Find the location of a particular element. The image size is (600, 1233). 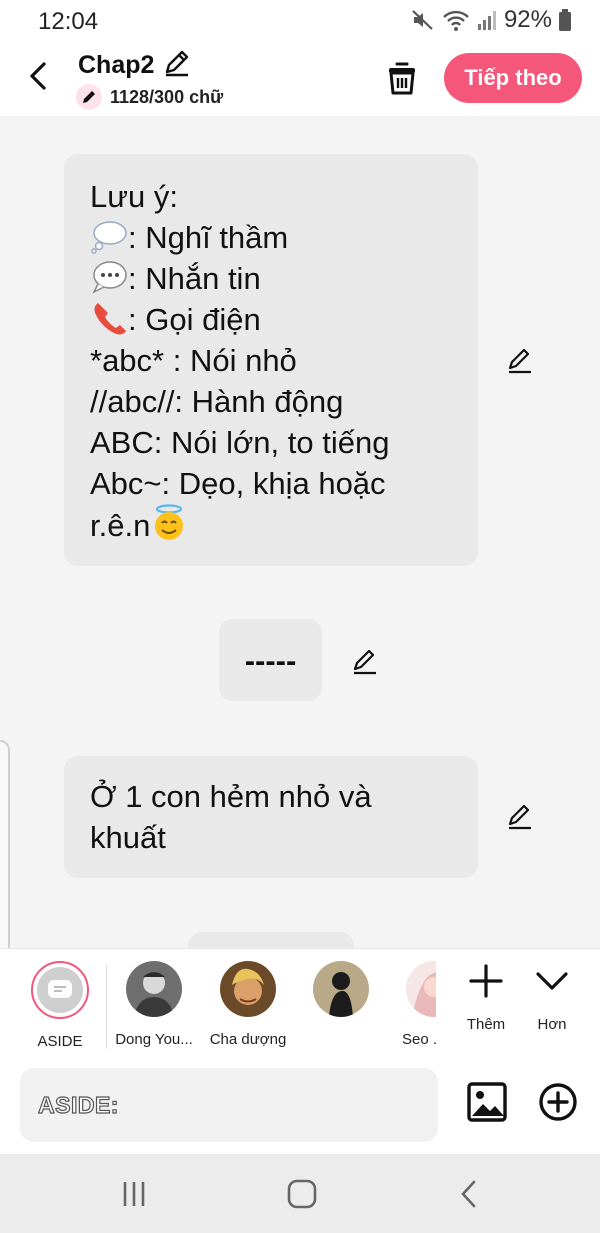

note-line-last-text: r.ê.n is located at coordinates (120, 525).